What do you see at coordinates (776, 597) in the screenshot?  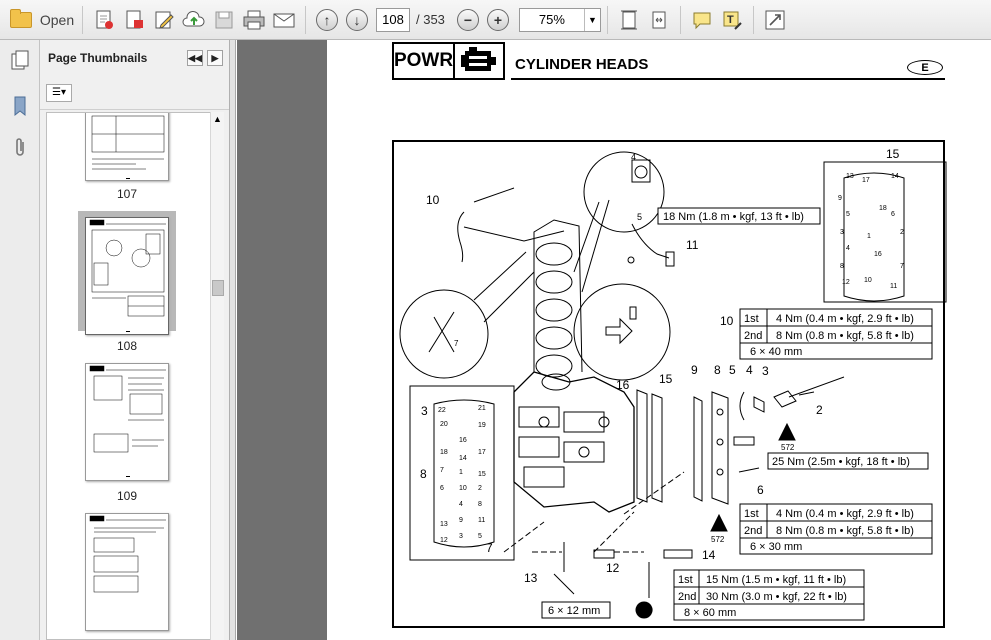 I see `torque-value: 30 Nm (3.0 m • kgf, 22 ft • lb)` at bounding box center [776, 597].